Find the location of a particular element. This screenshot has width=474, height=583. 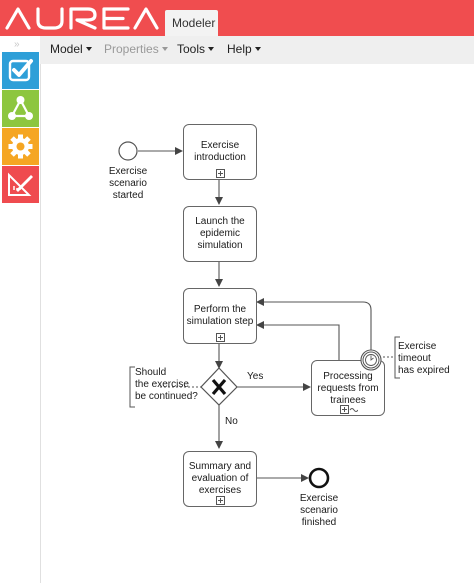

gateway-annotation-text: Should the exercise be continued? is located at coordinates (166, 384).